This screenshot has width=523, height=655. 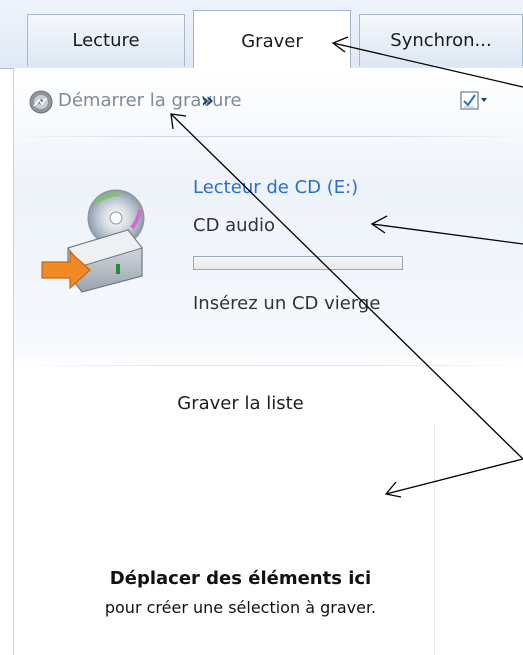 I want to click on tab-lecture: Lecture, so click(x=106, y=40).